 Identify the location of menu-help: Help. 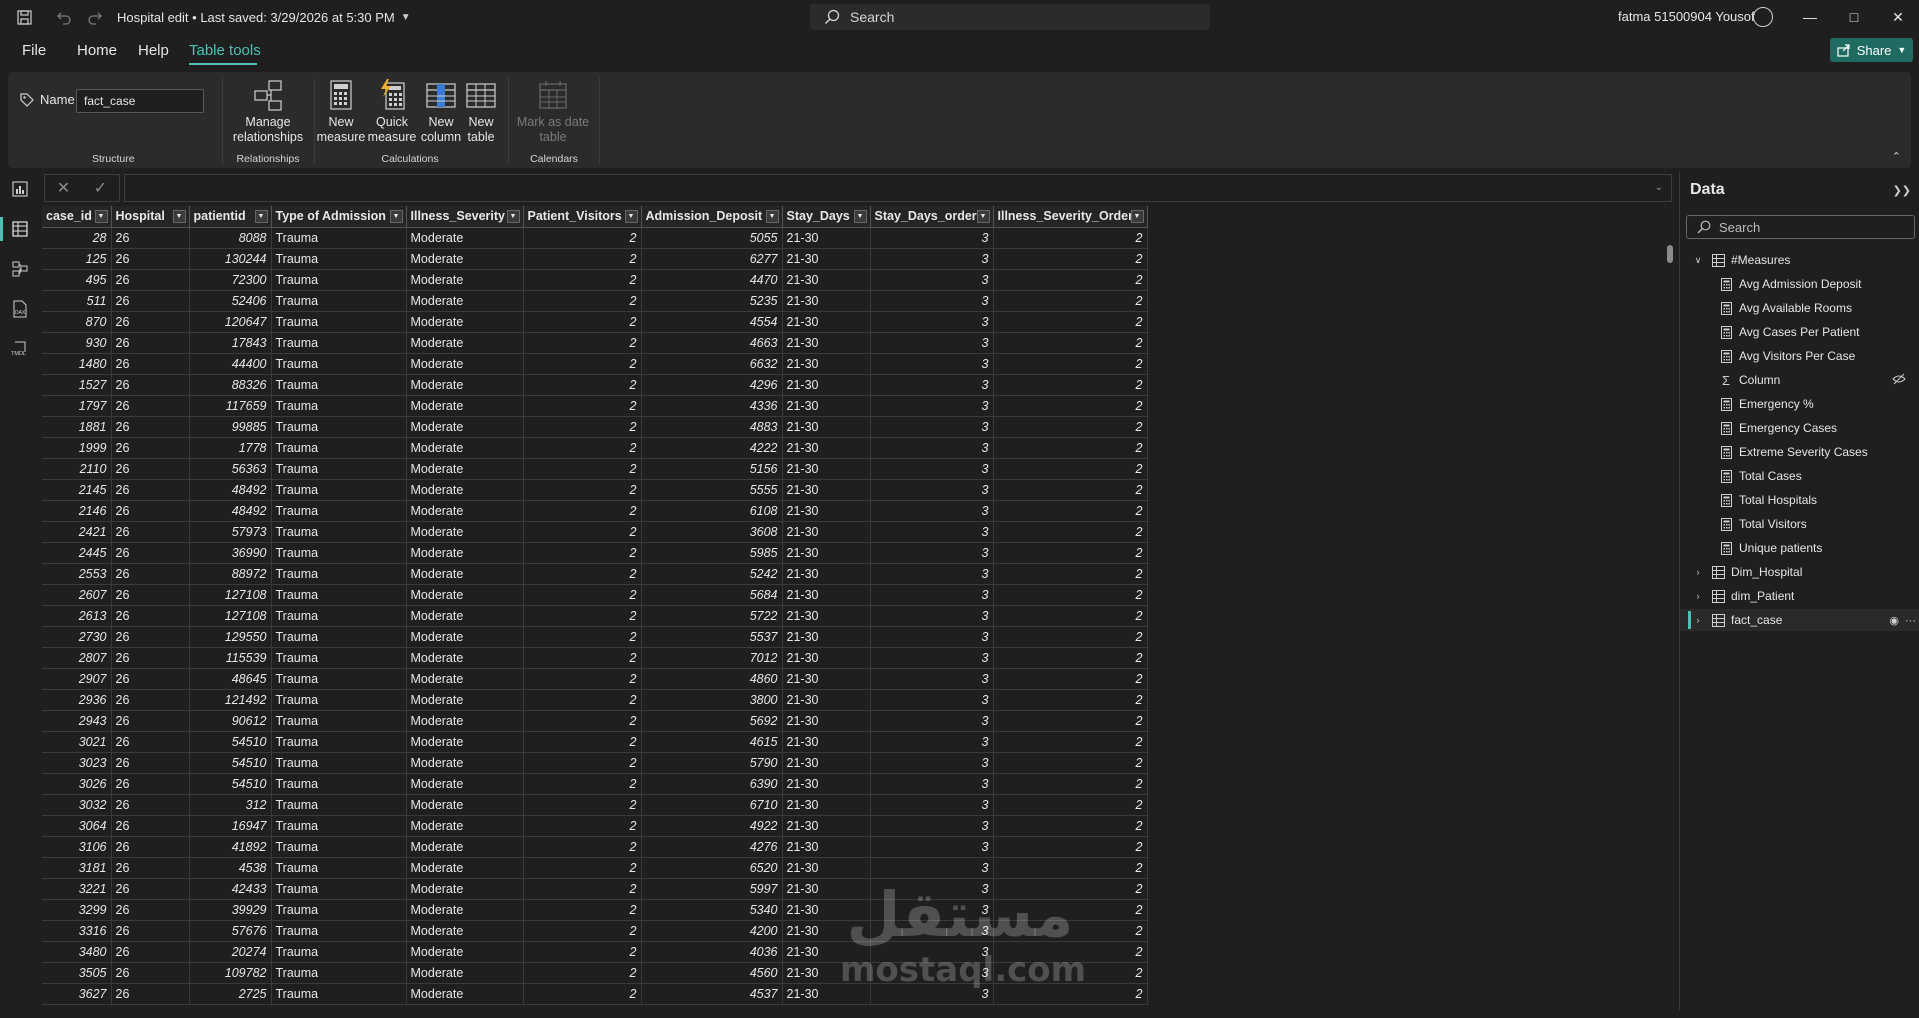
(153, 50).